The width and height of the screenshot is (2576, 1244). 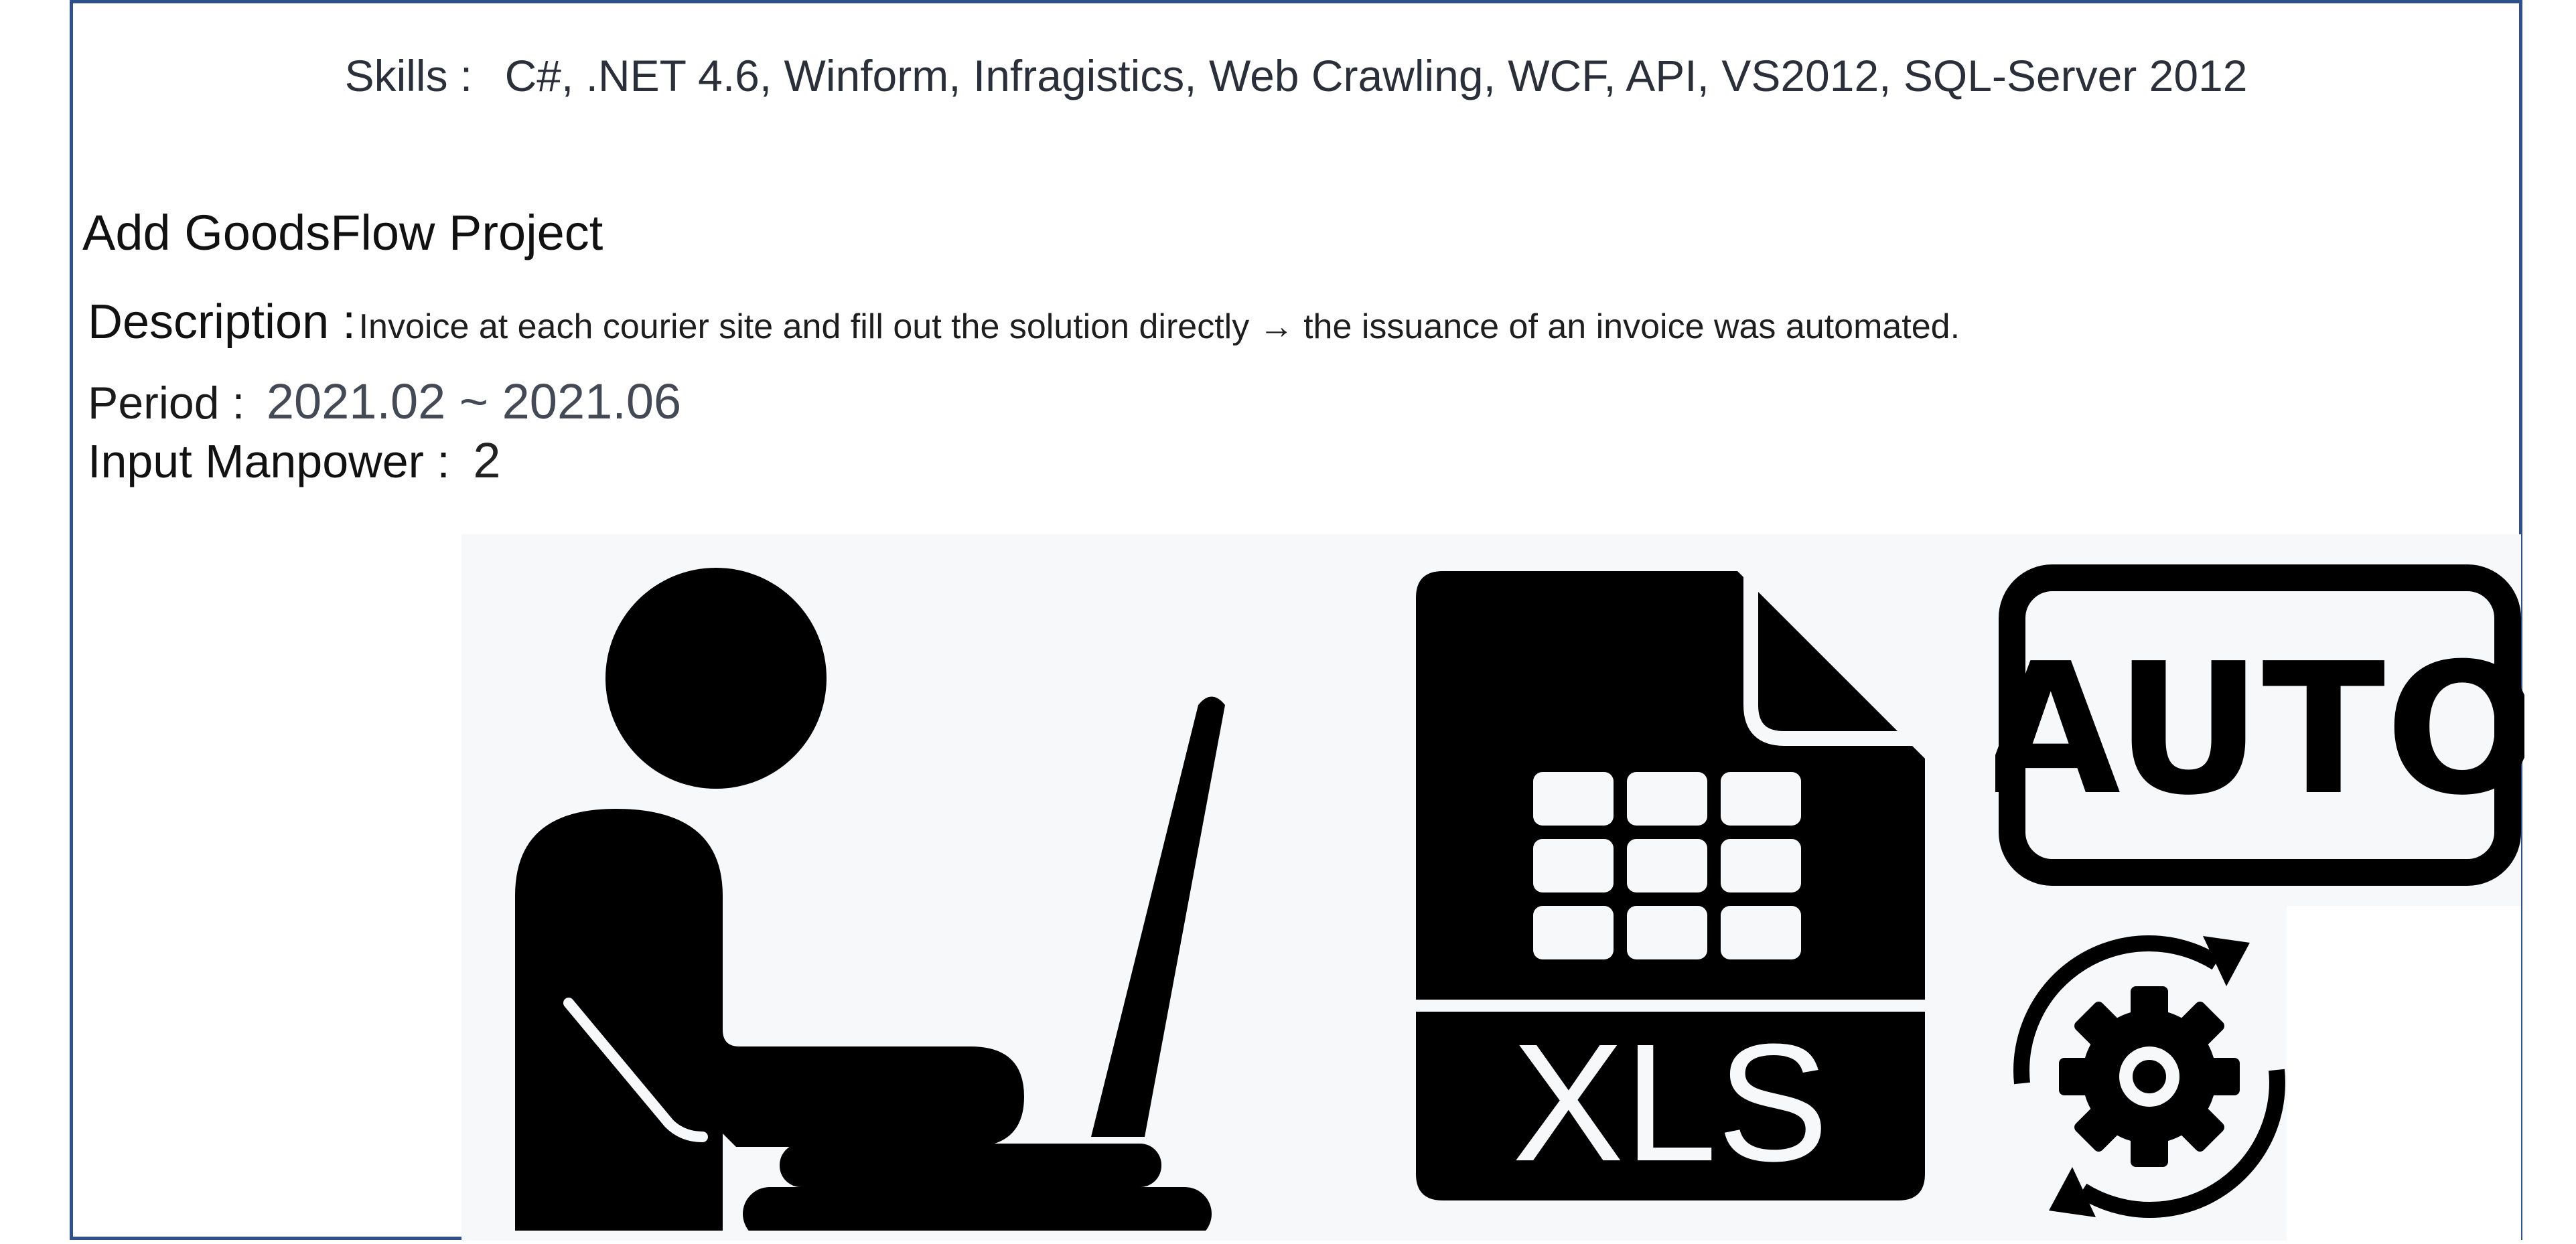 I want to click on period-label: Period :, so click(x=166, y=404).